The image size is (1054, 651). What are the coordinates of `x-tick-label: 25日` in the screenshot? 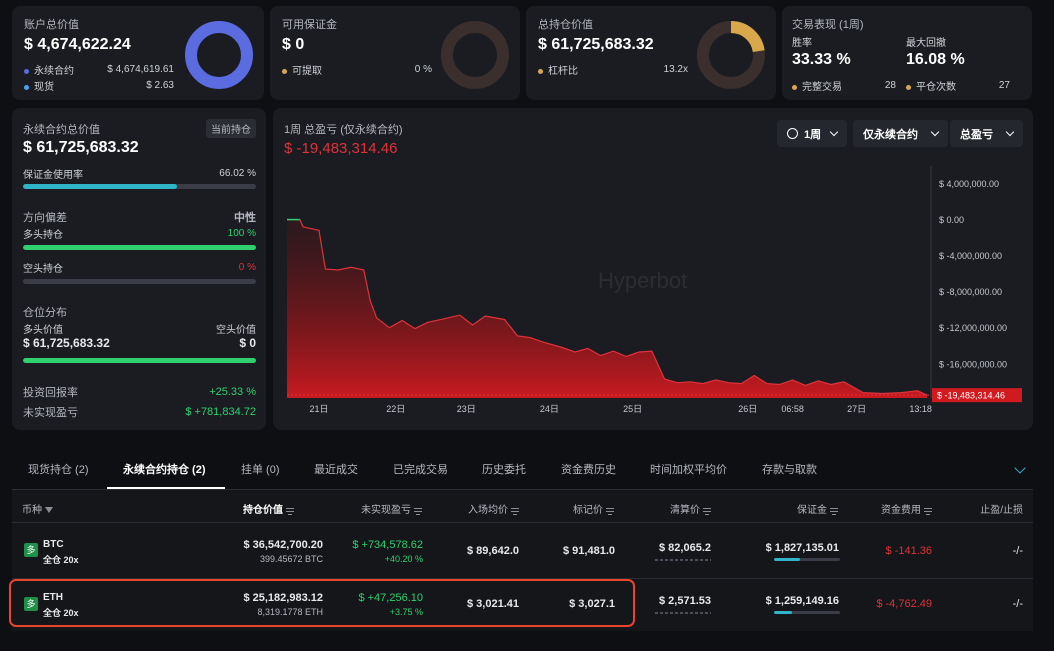 It's located at (632, 409).